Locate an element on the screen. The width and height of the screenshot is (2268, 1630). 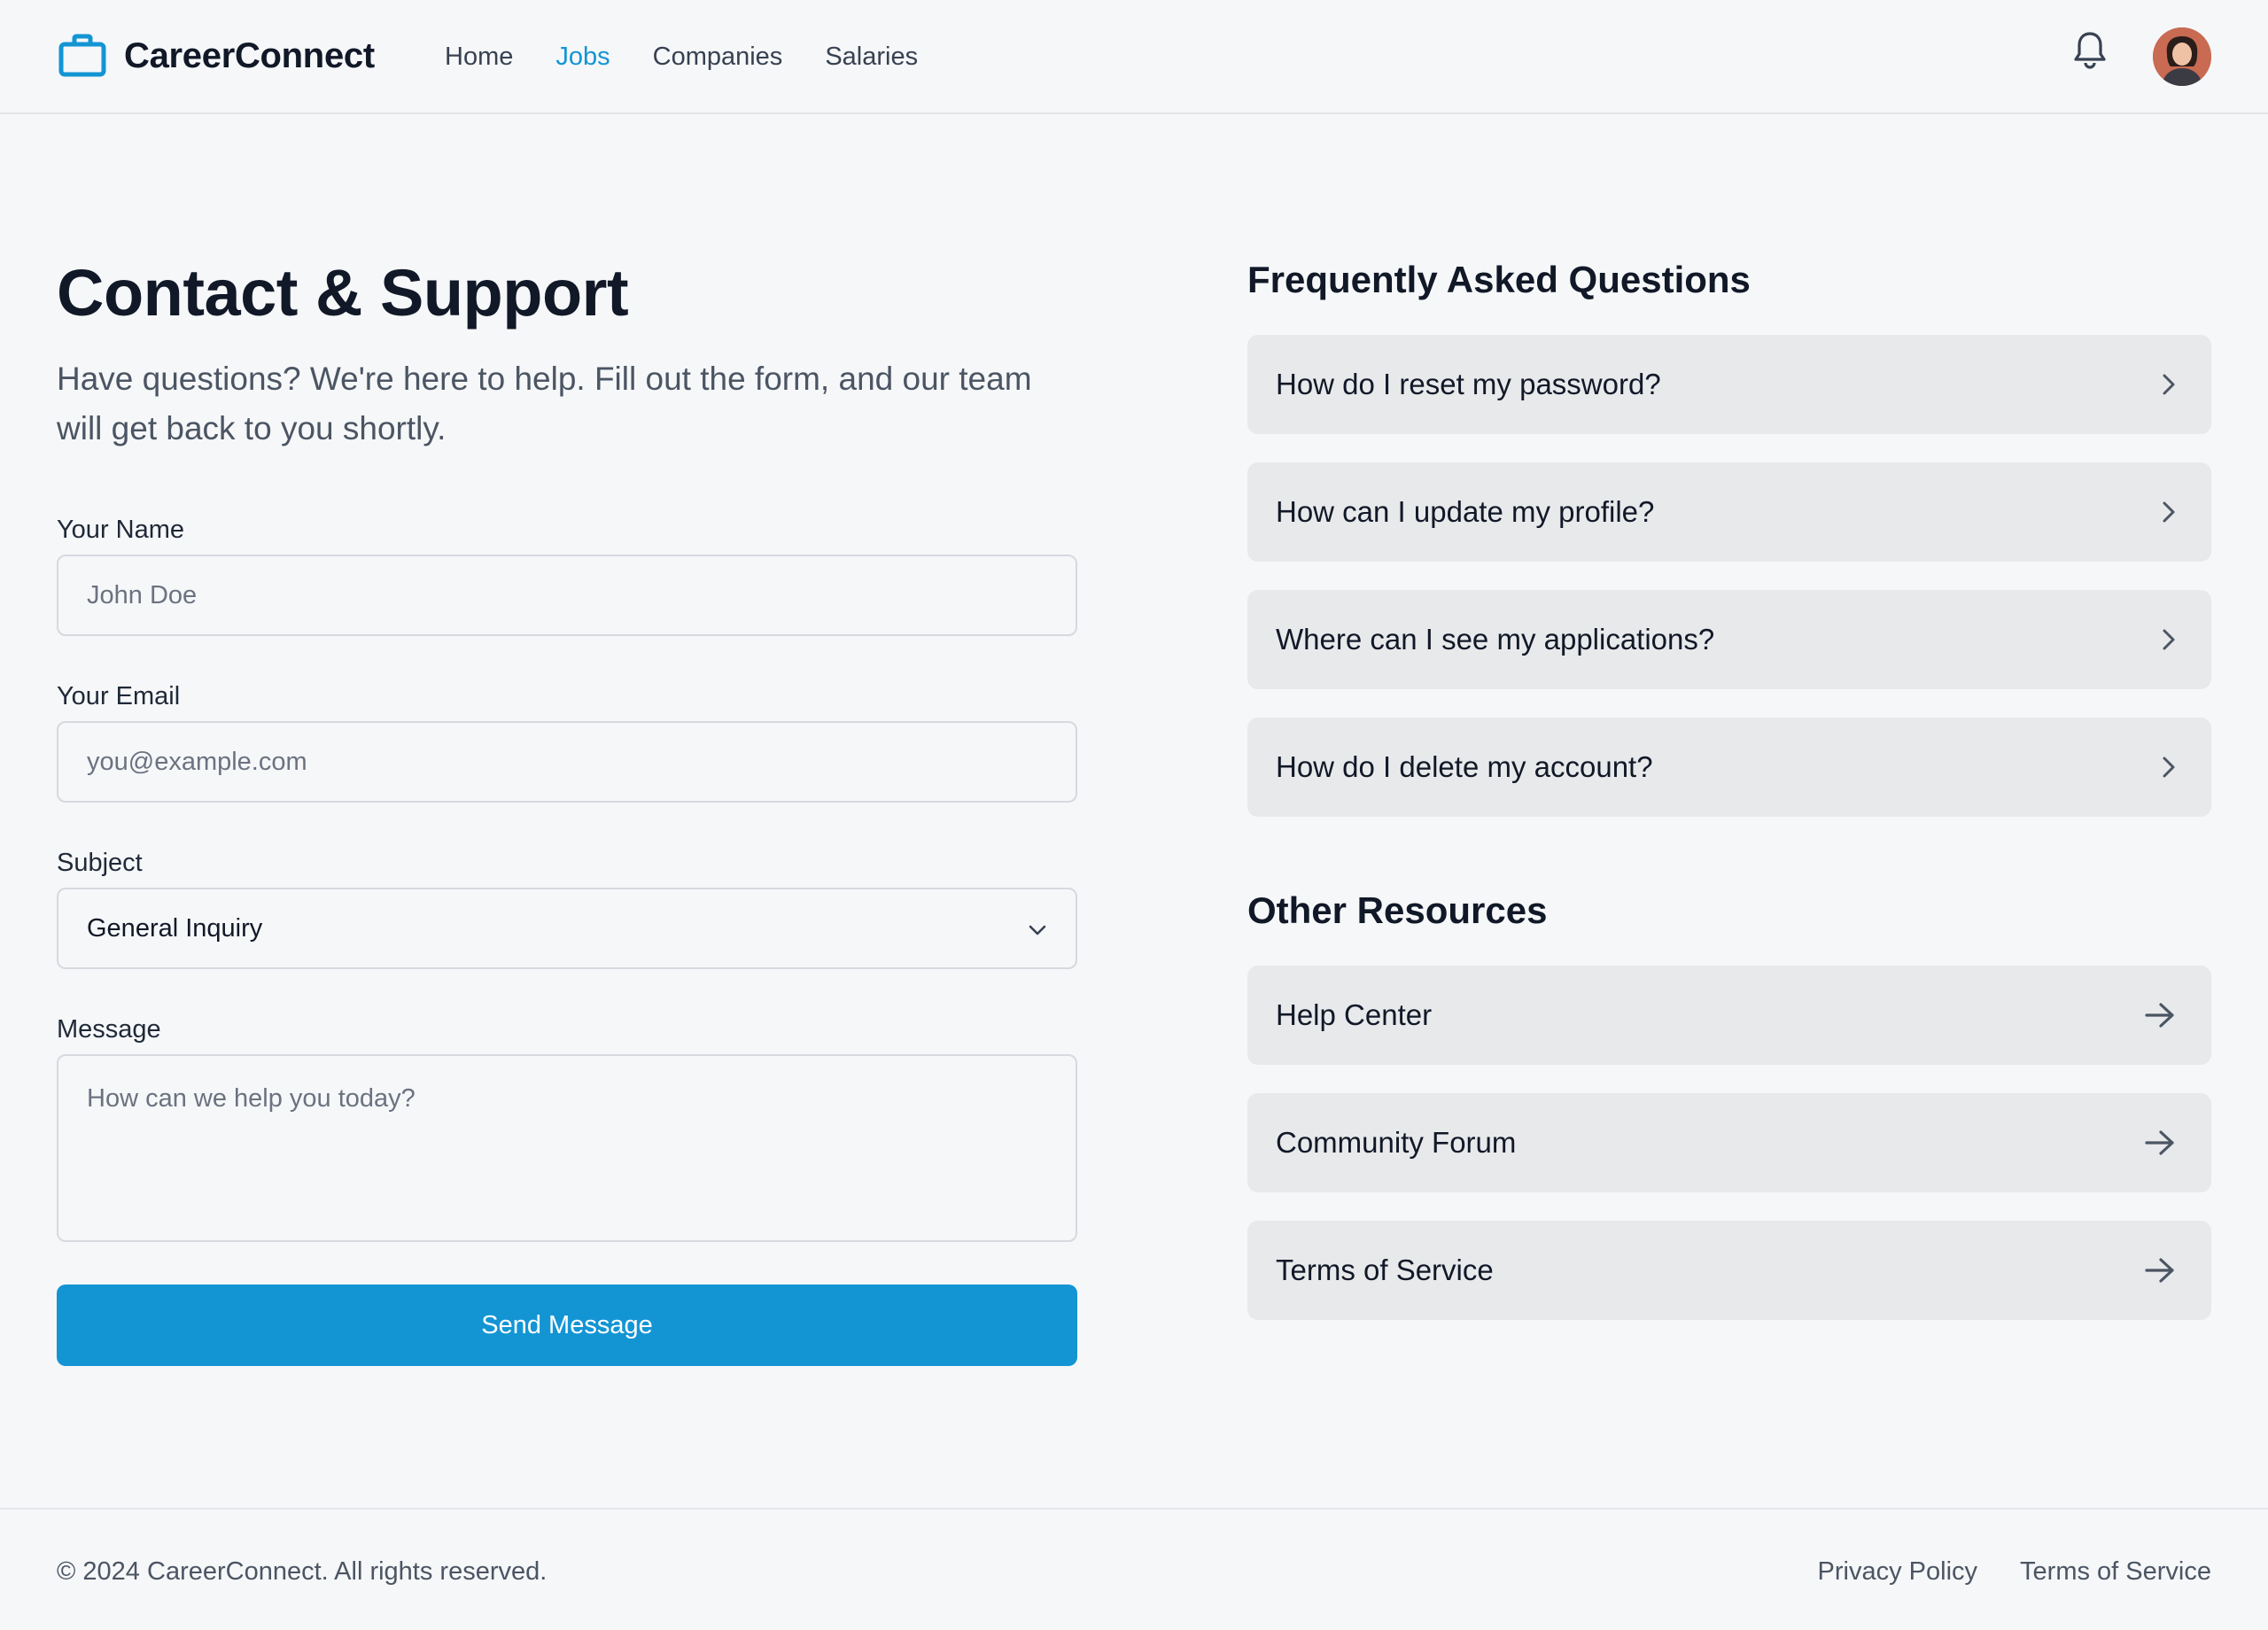
message-label: Message is located at coordinates (109, 1029).